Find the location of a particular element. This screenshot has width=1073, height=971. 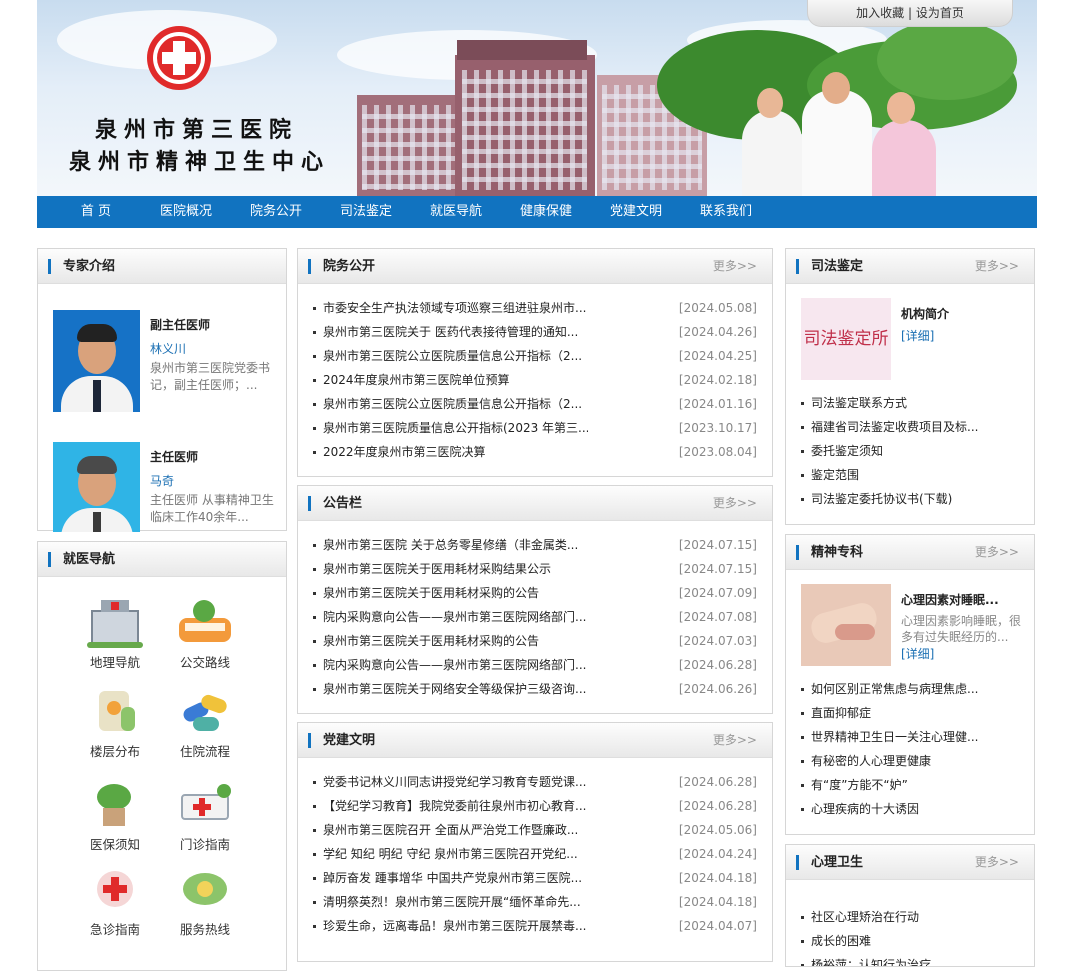

list-item: 院内采购意向公告——泉州市第三医院网络部门... [2024.06.28] is located at coordinates (535, 665).